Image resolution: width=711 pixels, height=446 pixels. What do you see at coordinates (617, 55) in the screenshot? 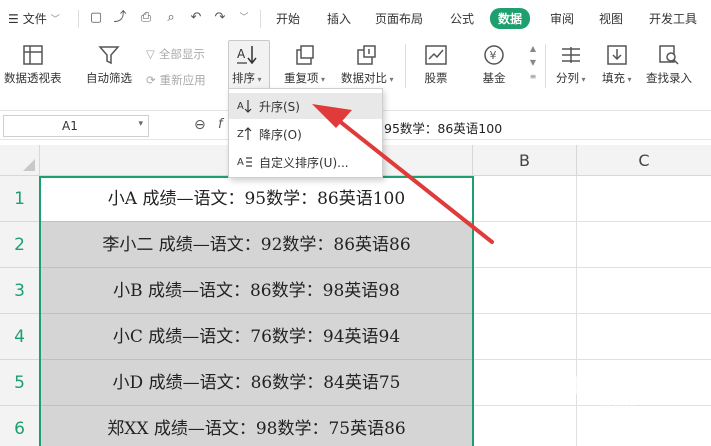
I see `fill-down-icon` at bounding box center [617, 55].